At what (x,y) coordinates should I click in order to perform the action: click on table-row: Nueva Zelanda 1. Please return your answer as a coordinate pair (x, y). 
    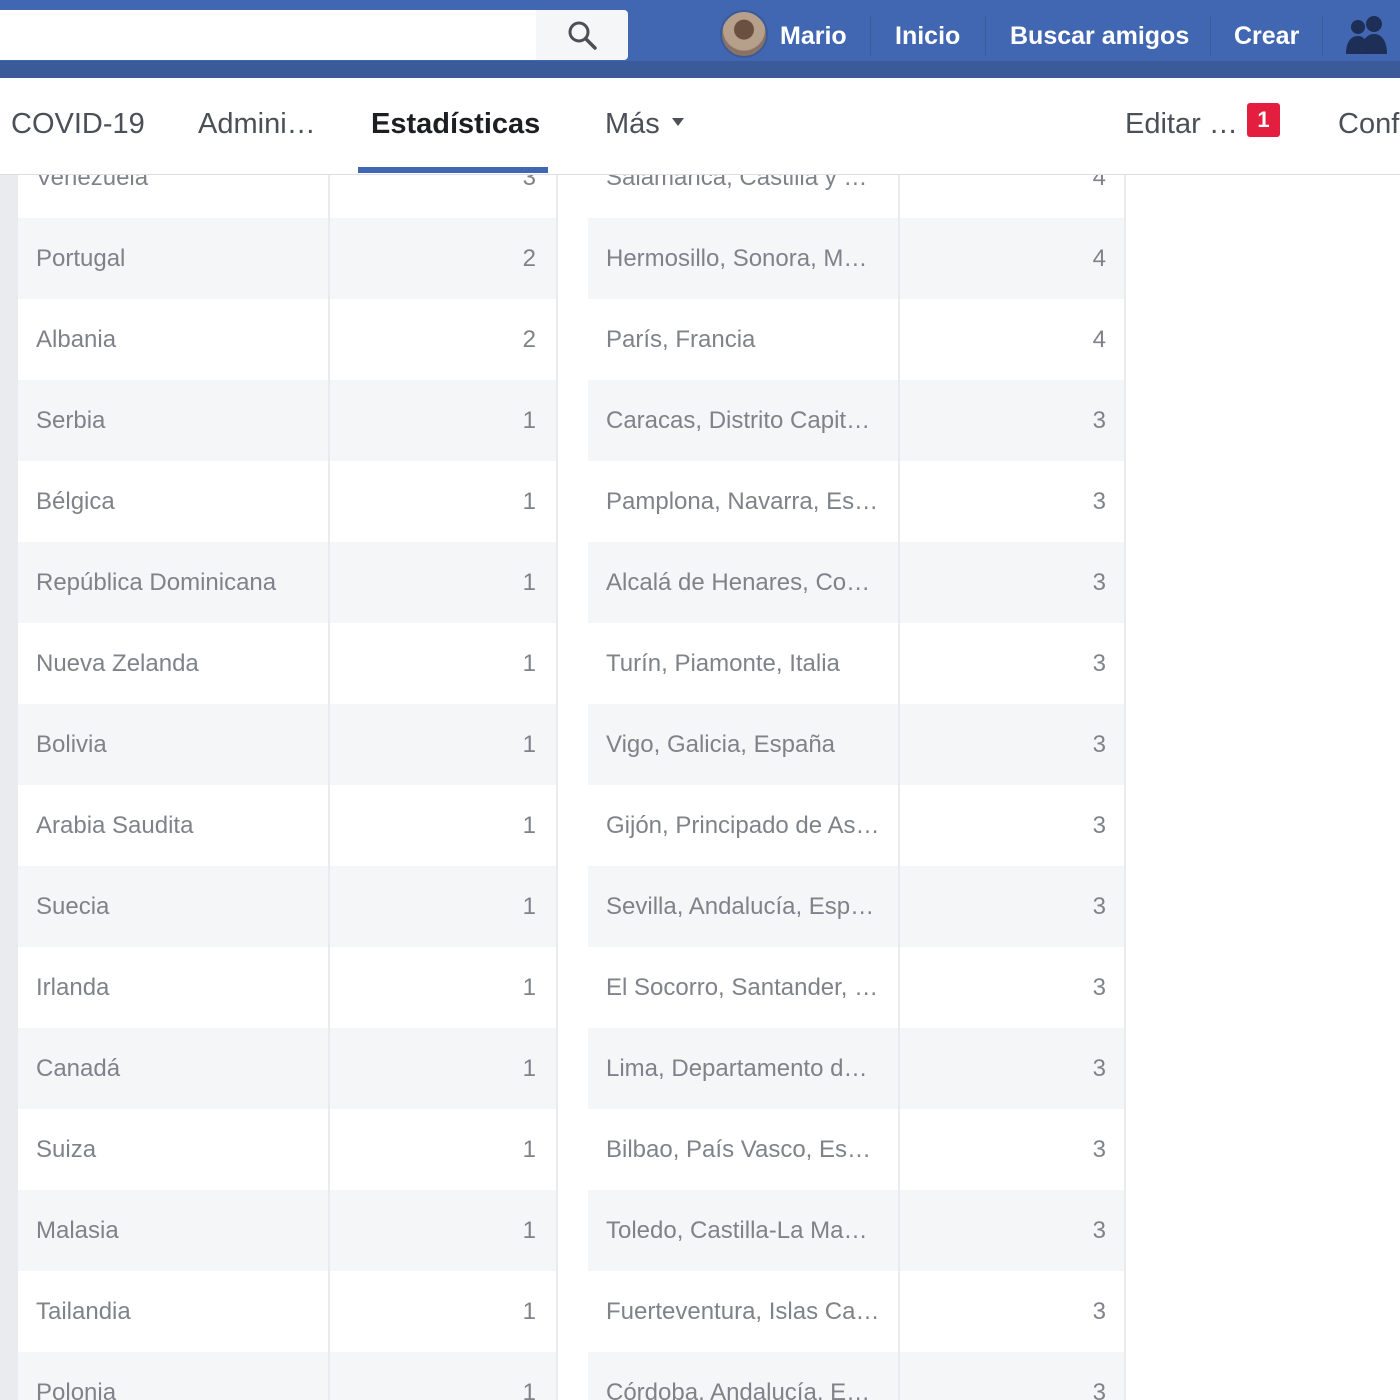
    Looking at the image, I should click on (287, 663).